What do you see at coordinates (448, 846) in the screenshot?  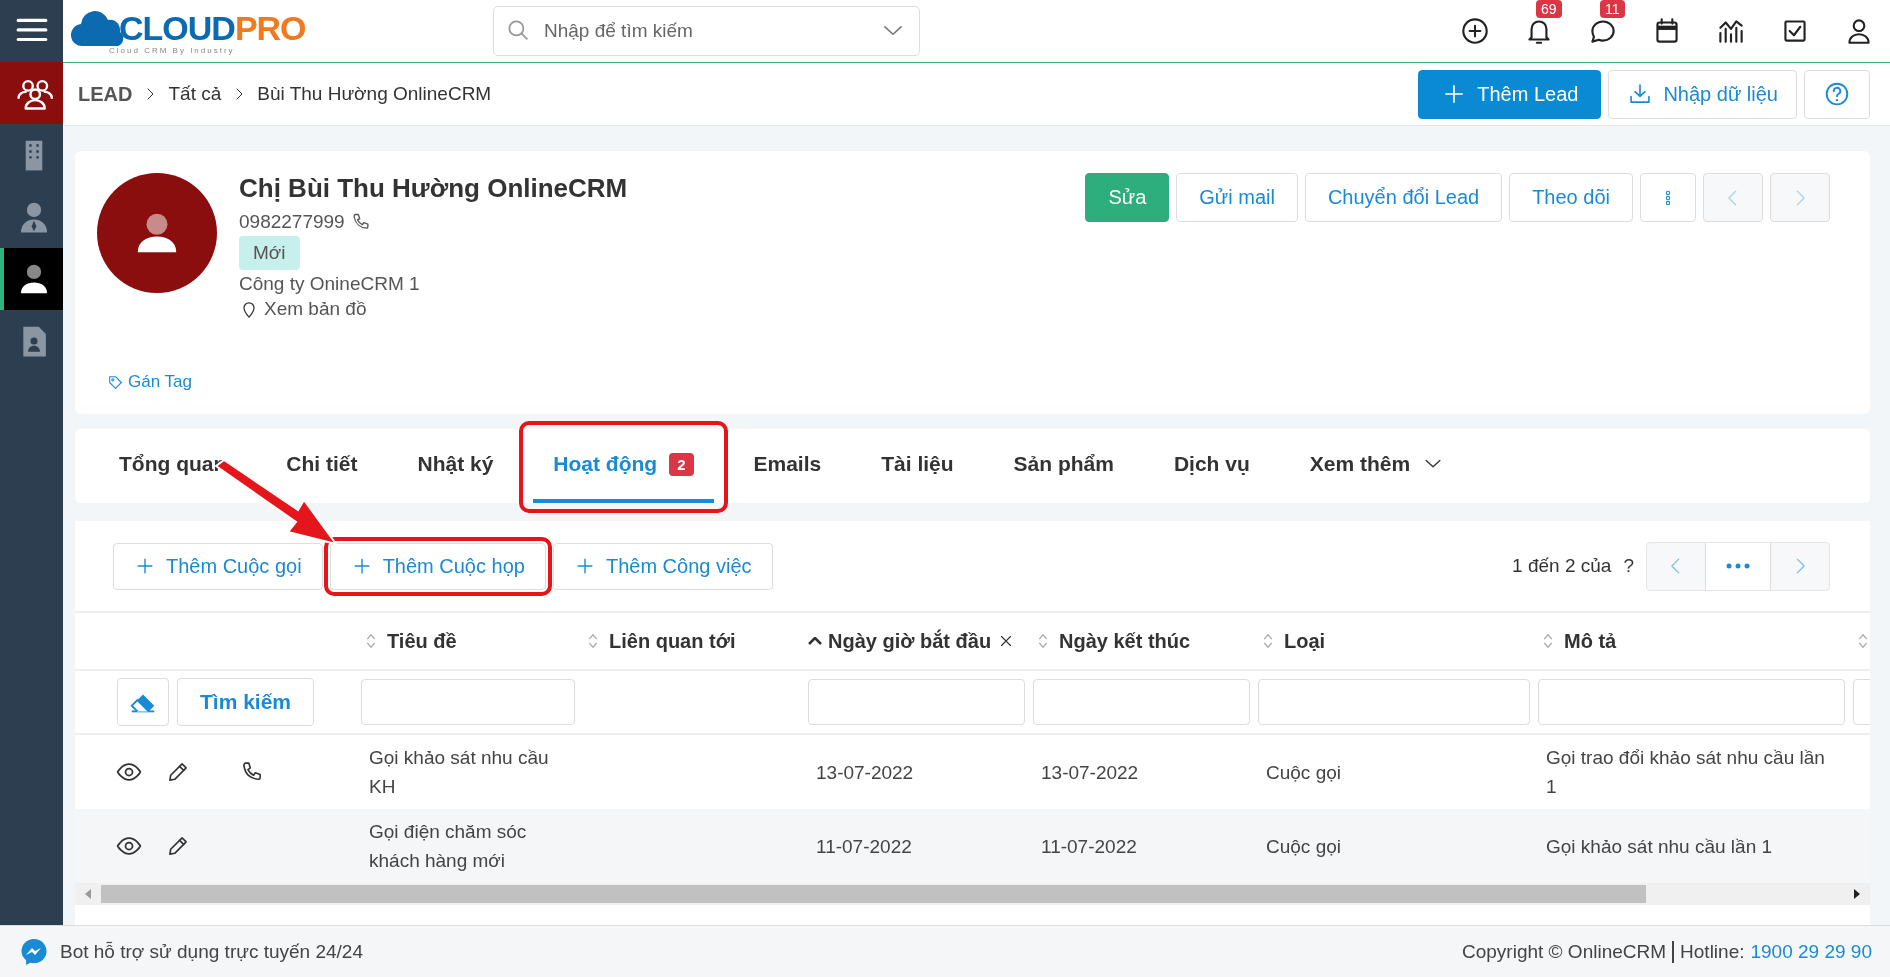 I see `table-cell-text: Gọi điện chăm sóc khách hàng mới` at bounding box center [448, 846].